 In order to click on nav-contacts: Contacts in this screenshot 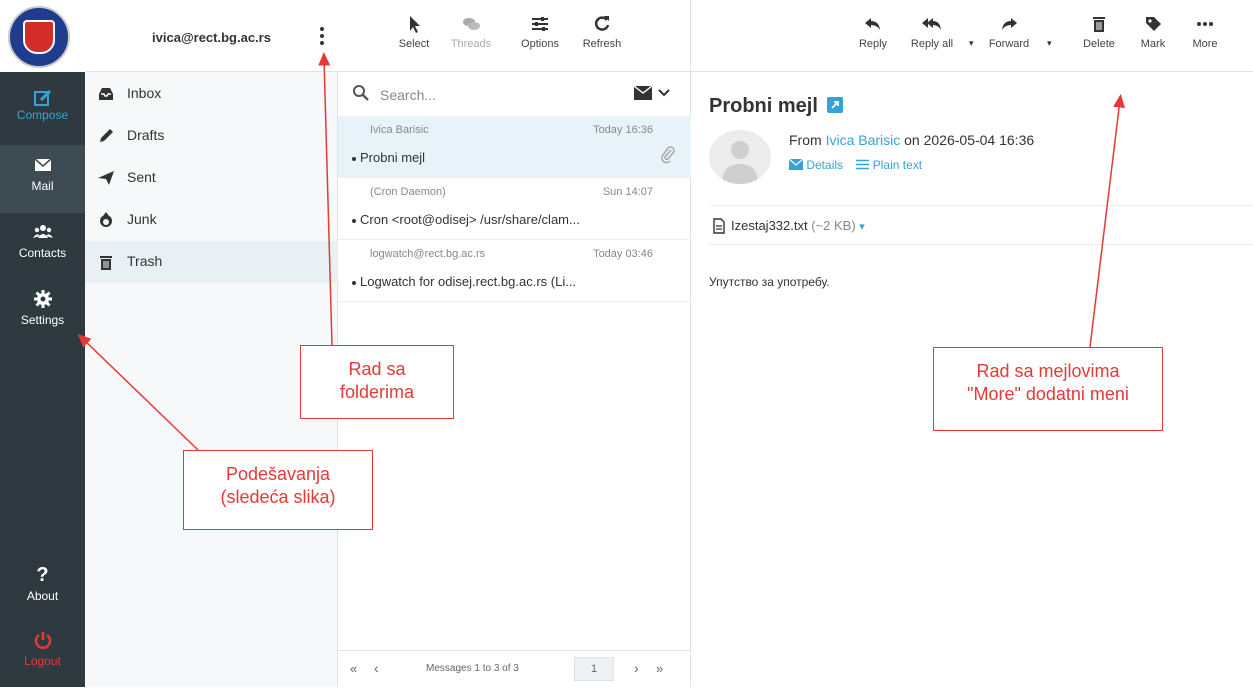, I will do `click(42, 246)`.